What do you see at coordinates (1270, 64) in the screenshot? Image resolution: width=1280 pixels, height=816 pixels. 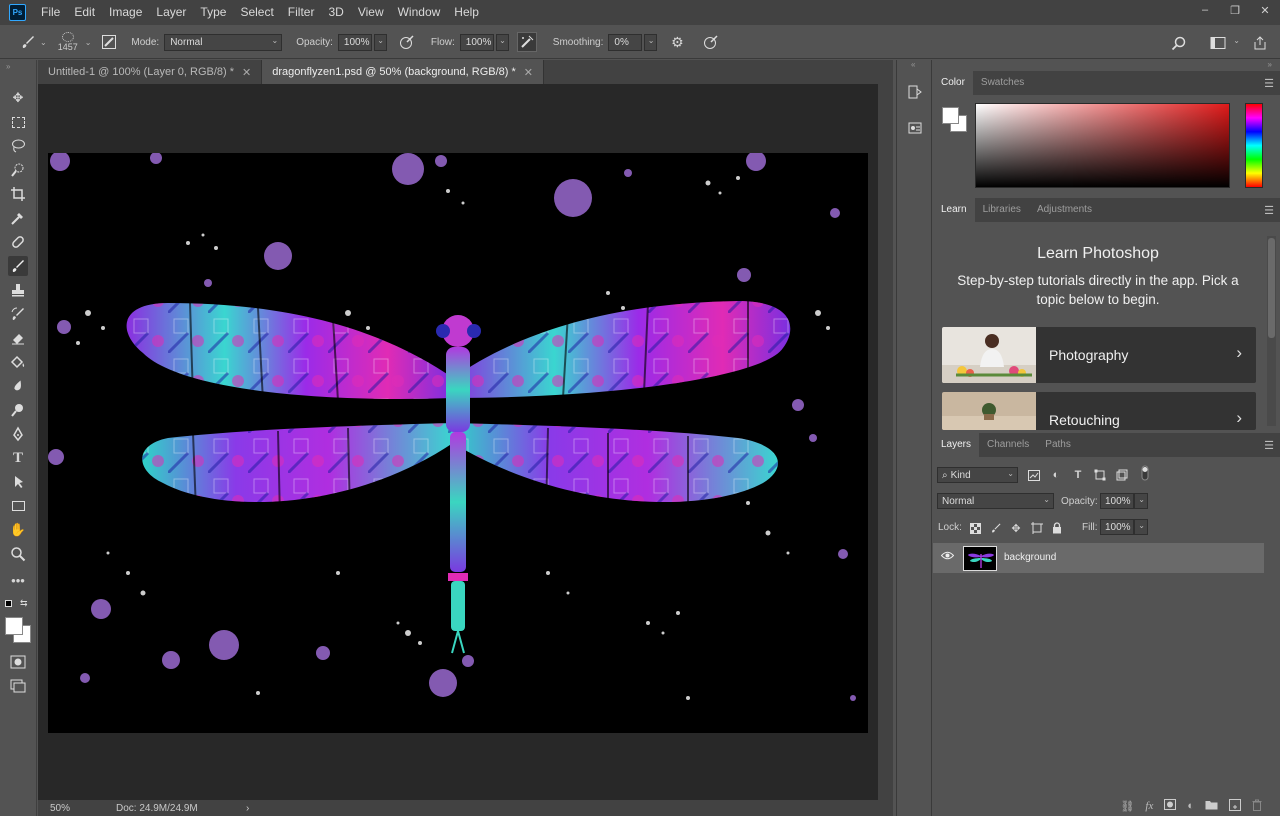 I see `collapse-panels-icon: »` at bounding box center [1270, 64].